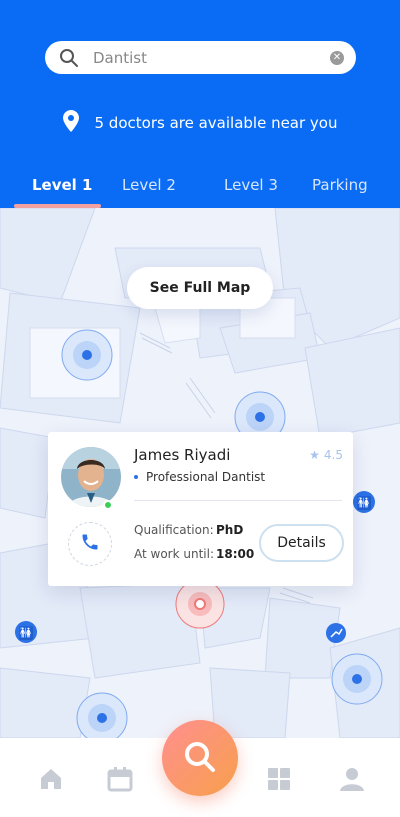  What do you see at coordinates (200, 192) in the screenshot?
I see `level-tabs: Level 1 Level 2 Level 3 Parking` at bounding box center [200, 192].